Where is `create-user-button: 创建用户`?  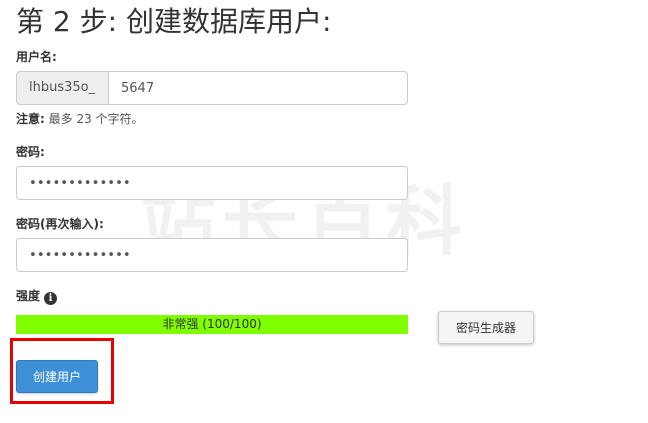 create-user-button: 创建用户 is located at coordinates (57, 376).